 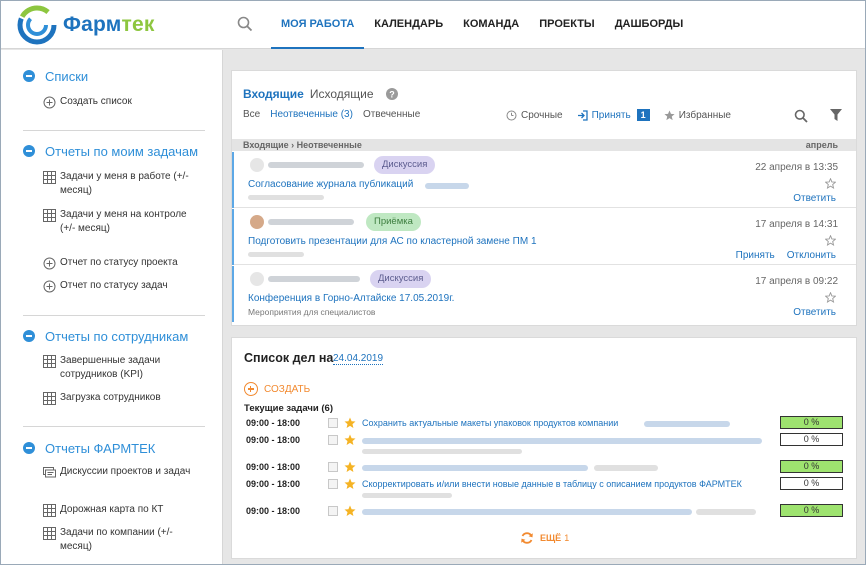 What do you see at coordinates (109, 24) in the screenshot?
I see `logo-text: Фармтек` at bounding box center [109, 24].